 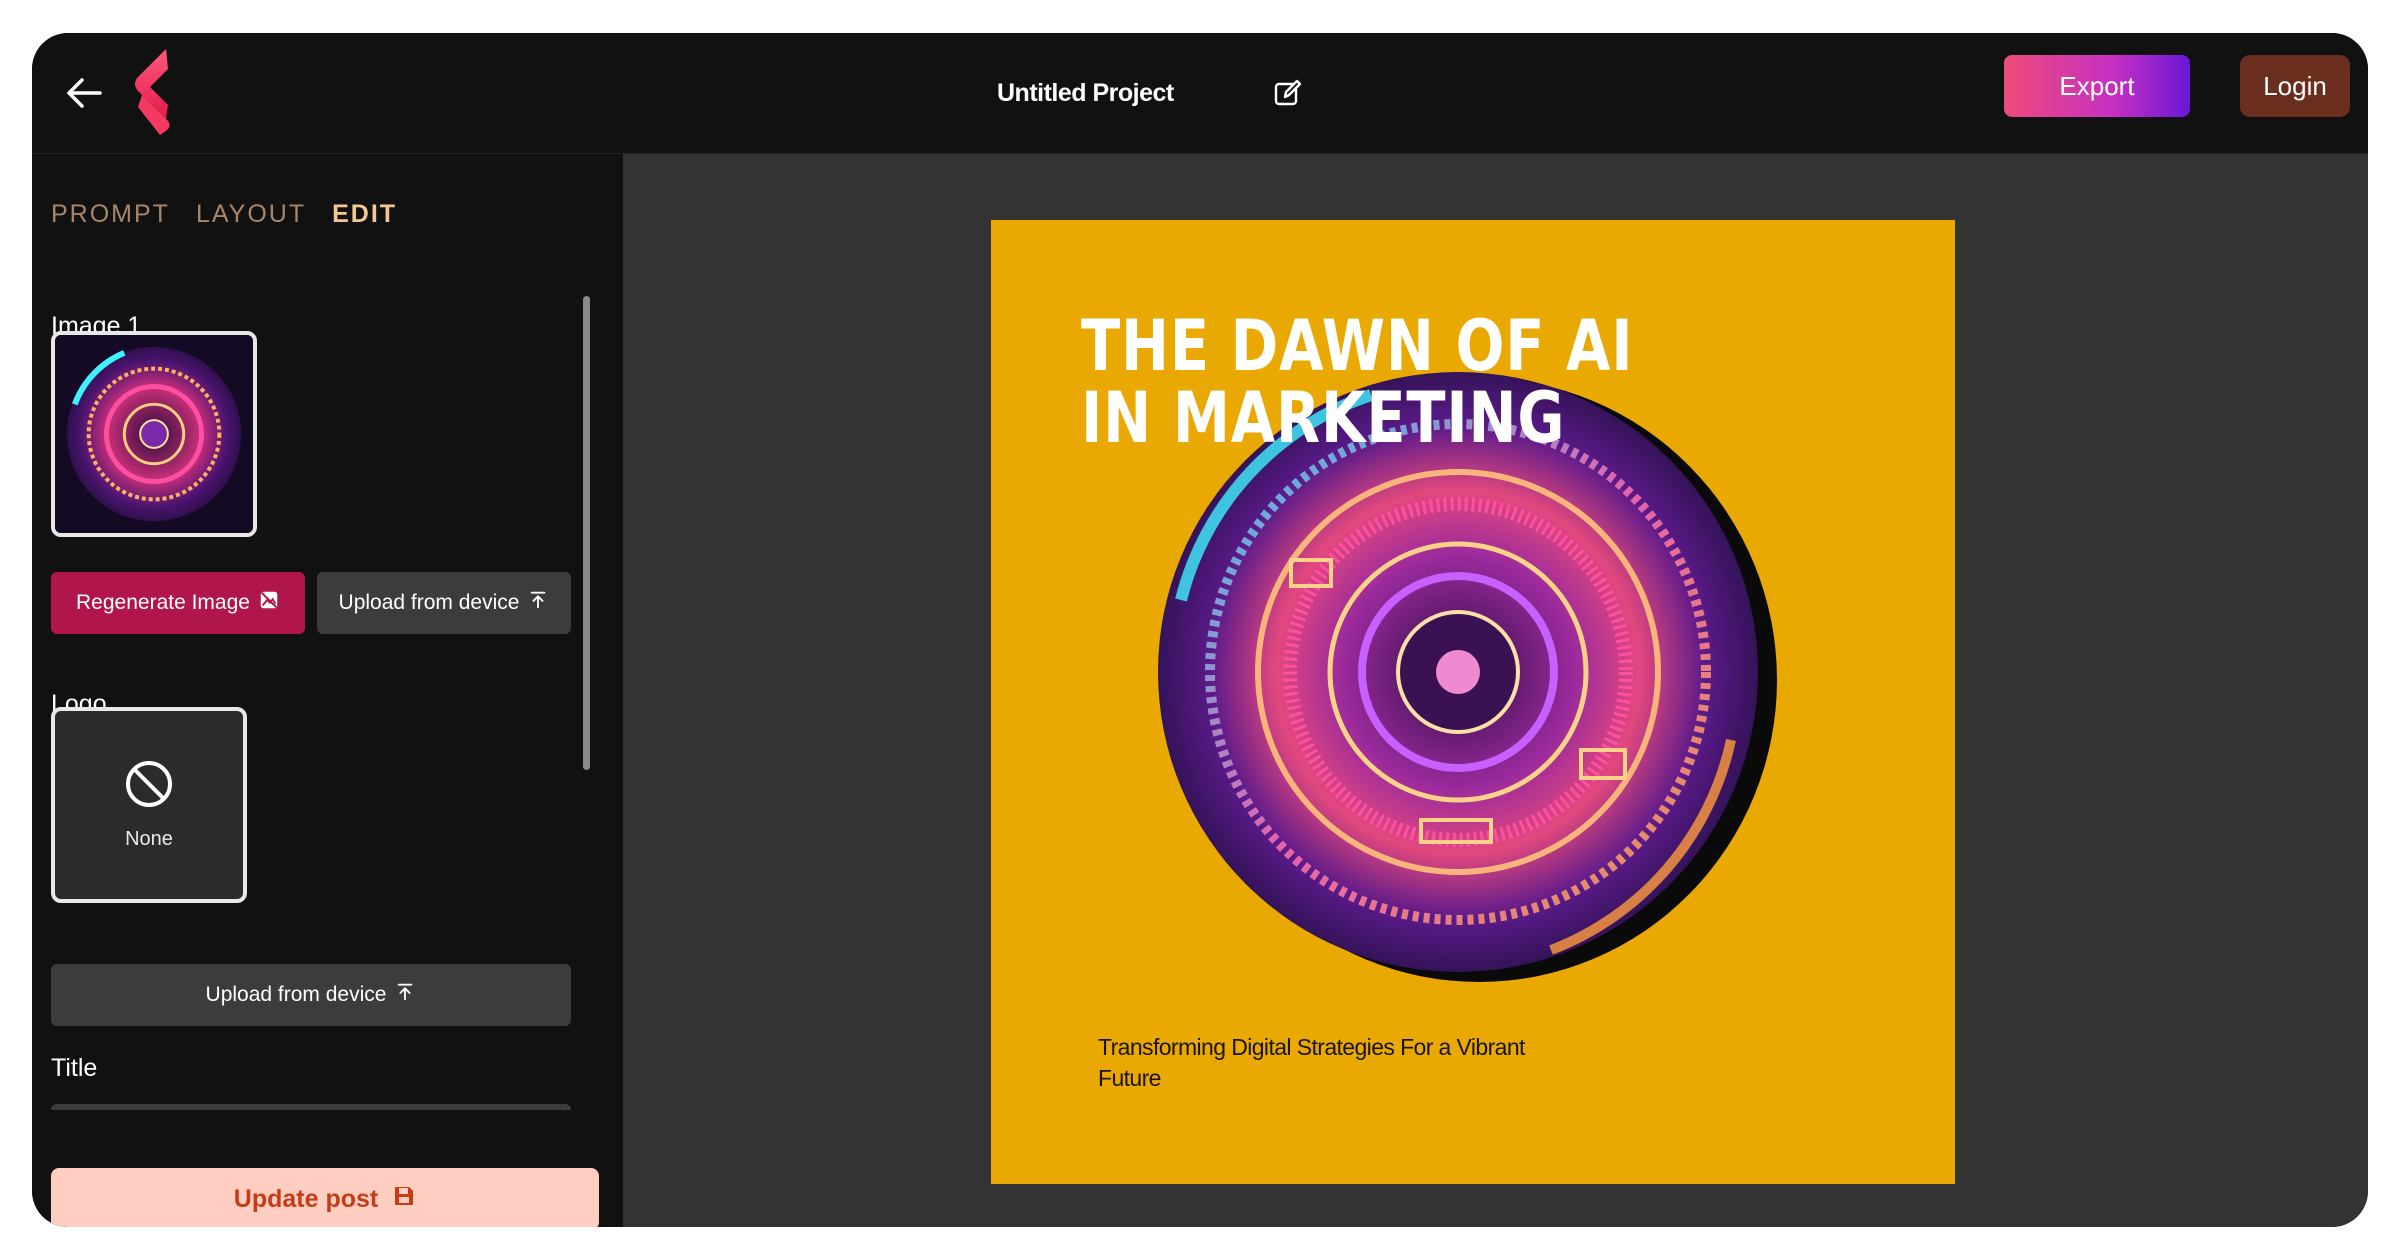 I want to click on regenerate-label: Regenerate Image, so click(x=163, y=602).